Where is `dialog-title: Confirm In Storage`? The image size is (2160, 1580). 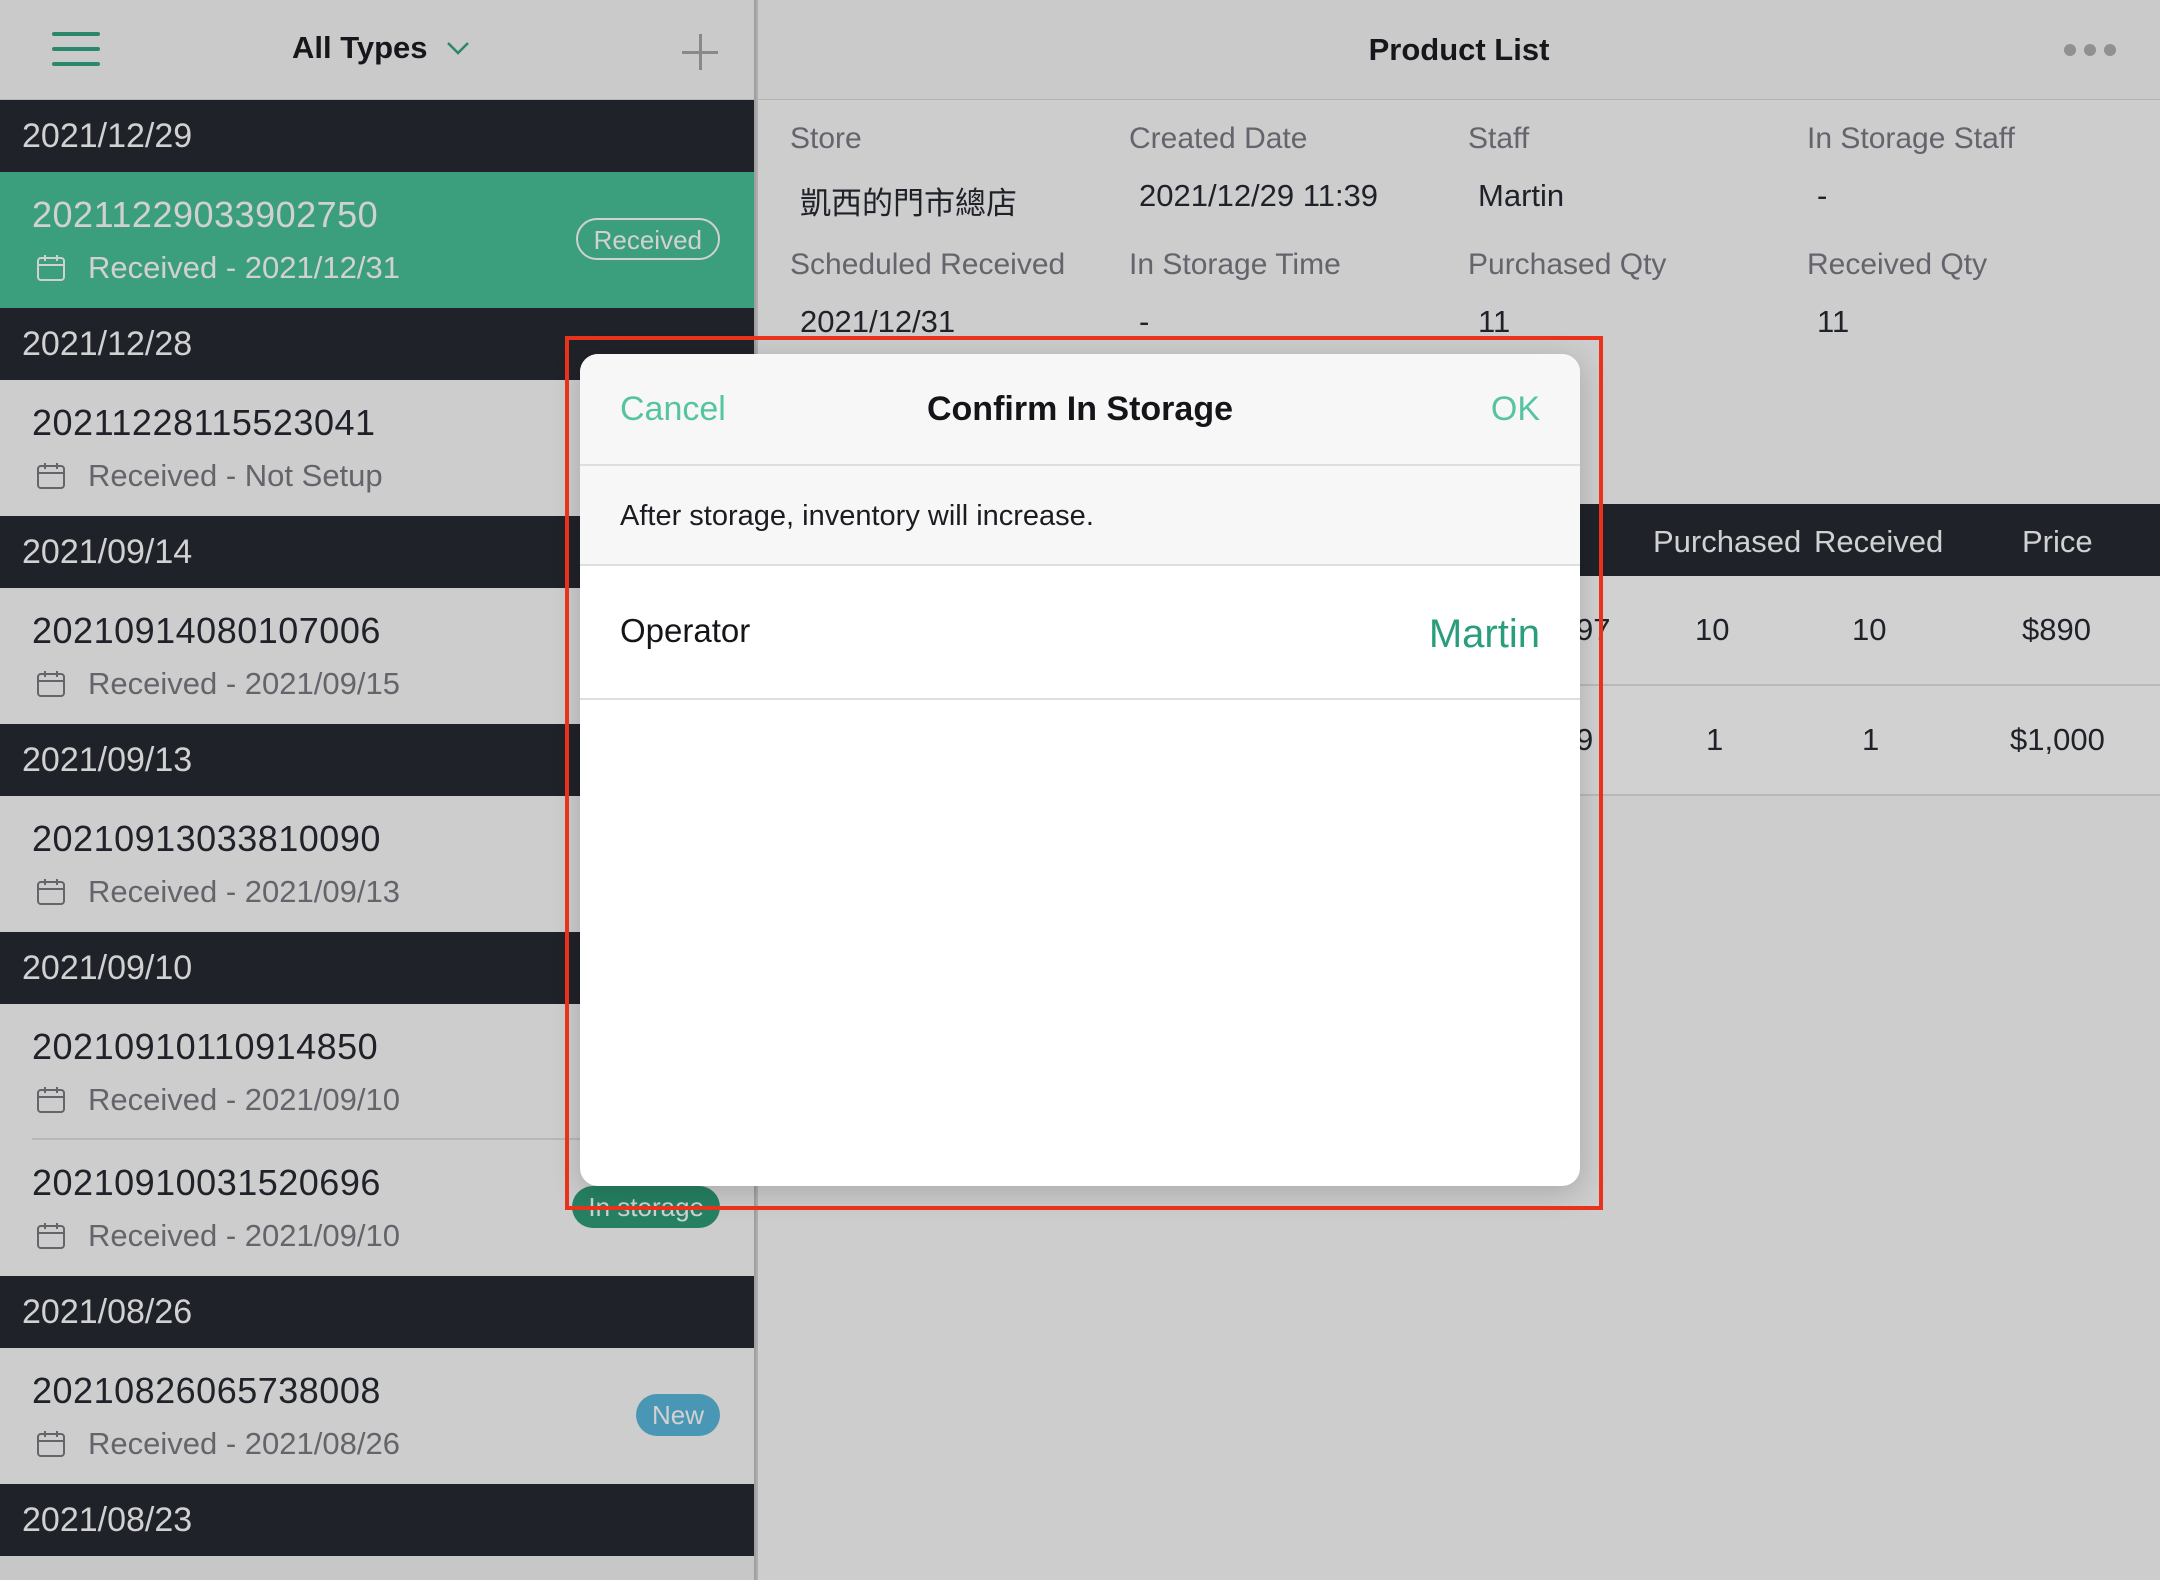
dialog-title: Confirm In Storage is located at coordinates (1080, 409).